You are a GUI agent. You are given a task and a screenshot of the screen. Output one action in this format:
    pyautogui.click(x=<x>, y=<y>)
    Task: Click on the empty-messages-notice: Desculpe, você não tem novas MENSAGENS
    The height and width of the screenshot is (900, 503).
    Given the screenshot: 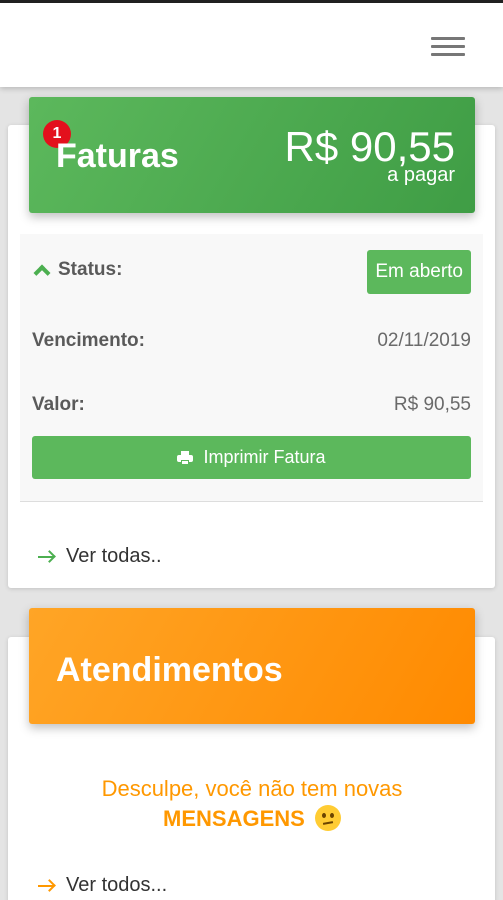 What is the action you would take?
    pyautogui.click(x=252, y=804)
    